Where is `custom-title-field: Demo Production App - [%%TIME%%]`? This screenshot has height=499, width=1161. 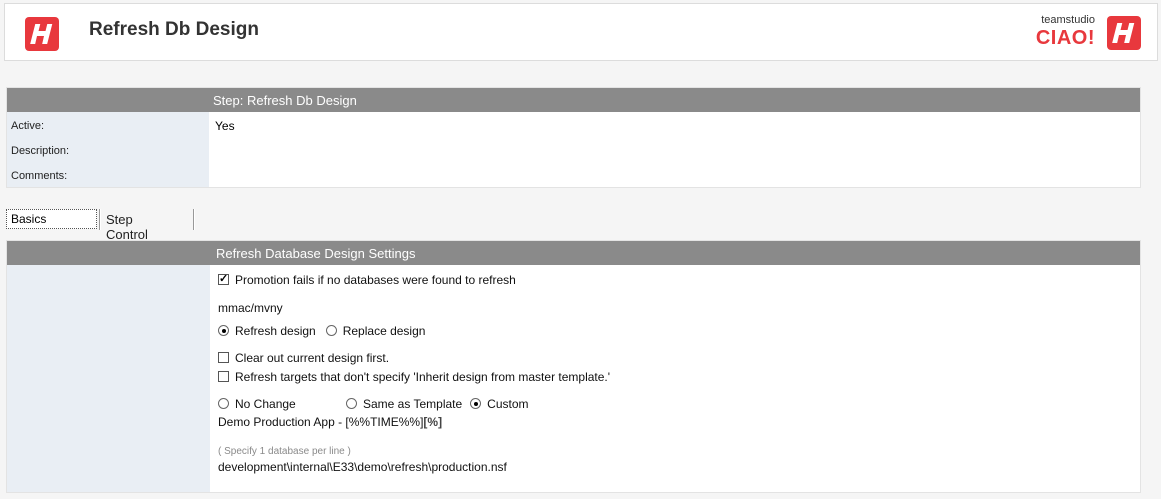 custom-title-field: Demo Production App - [%%TIME%%] is located at coordinates (320, 422).